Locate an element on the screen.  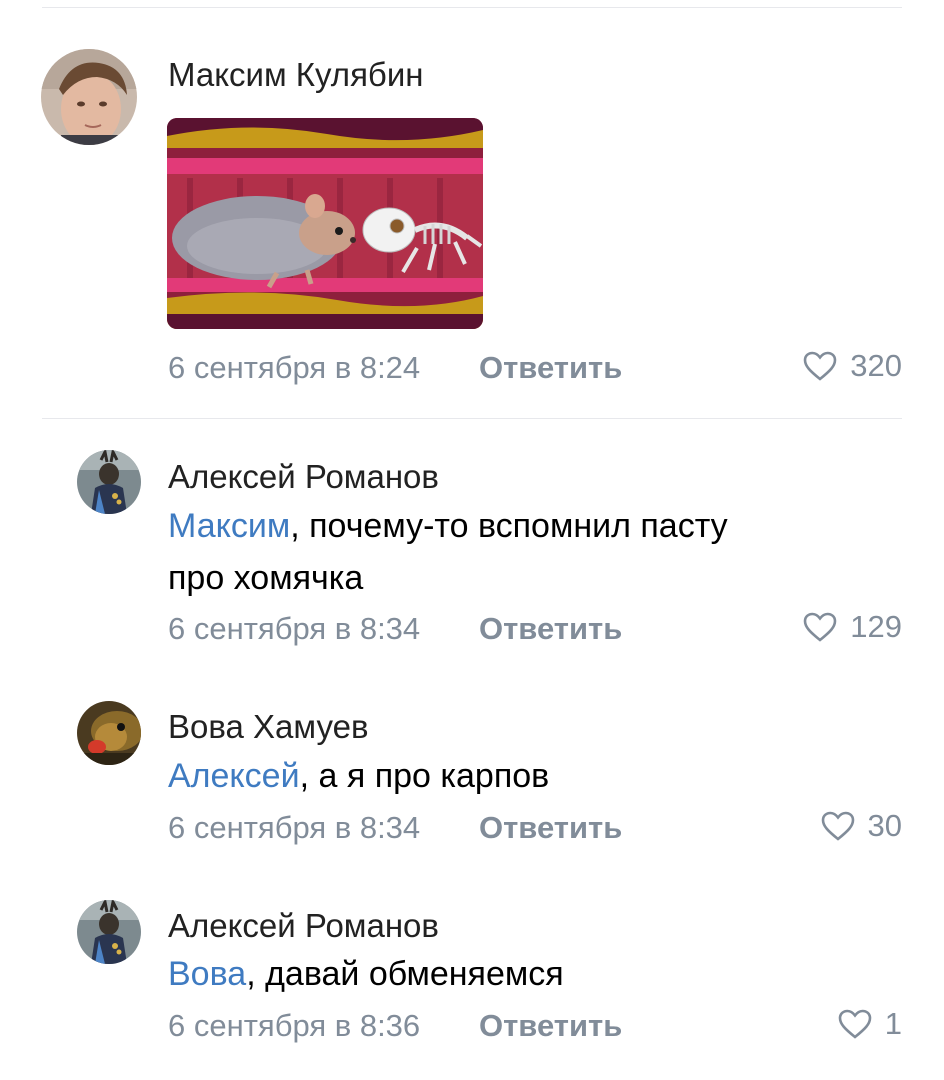
mention-link: Алексей is located at coordinates (234, 776).